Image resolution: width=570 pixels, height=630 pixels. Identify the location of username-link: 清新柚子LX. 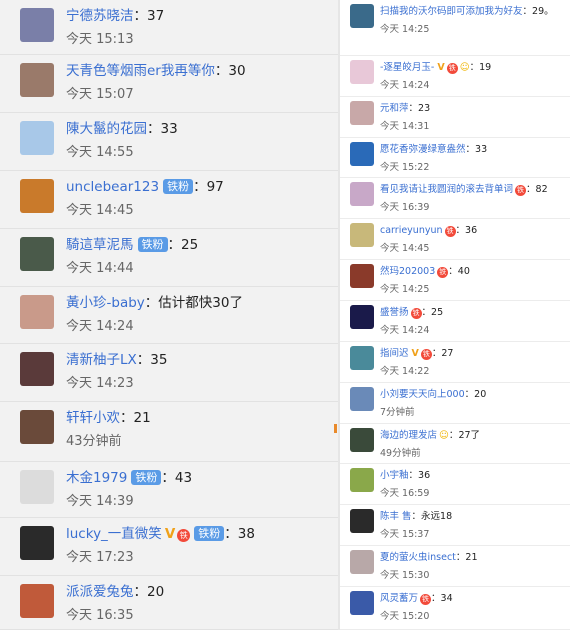
(101, 360).